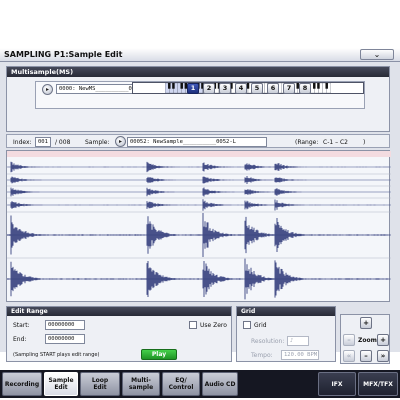 The image size is (400, 400). What do you see at coordinates (22, 384) in the screenshot?
I see `tab-recording: Recording` at bounding box center [22, 384].